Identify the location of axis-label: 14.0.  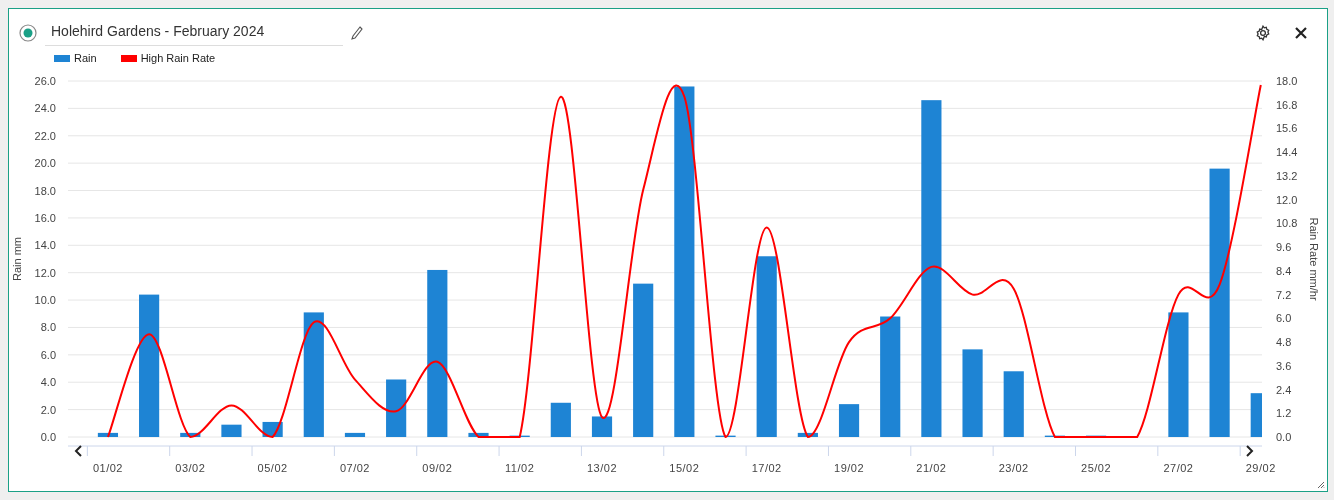
(45, 245).